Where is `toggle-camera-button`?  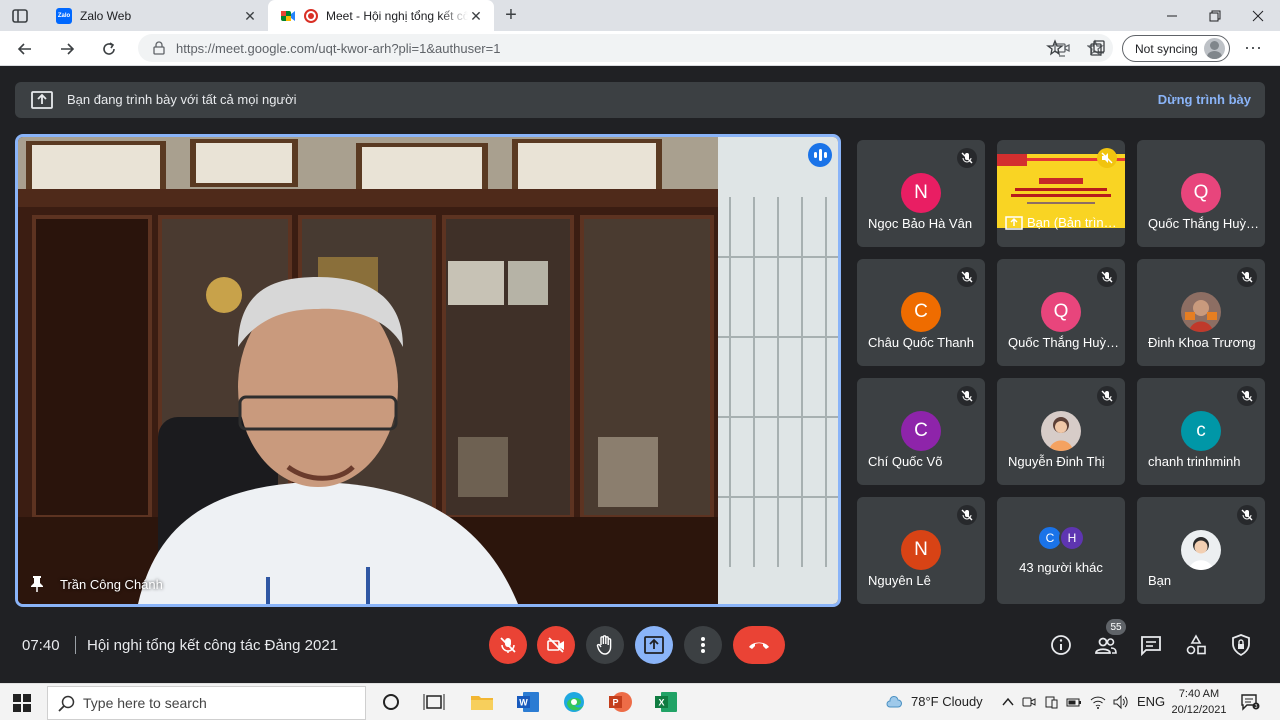 toggle-camera-button is located at coordinates (556, 645).